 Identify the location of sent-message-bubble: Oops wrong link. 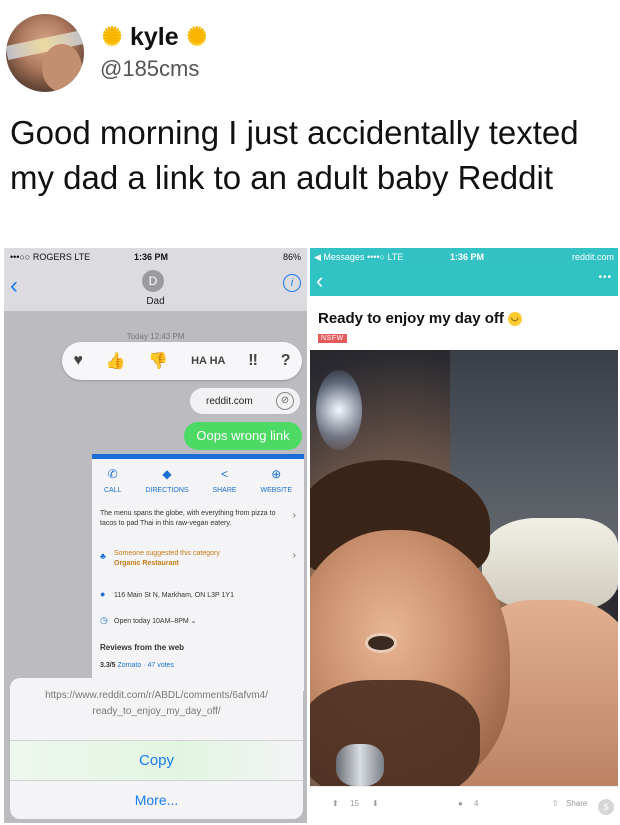
(243, 436).